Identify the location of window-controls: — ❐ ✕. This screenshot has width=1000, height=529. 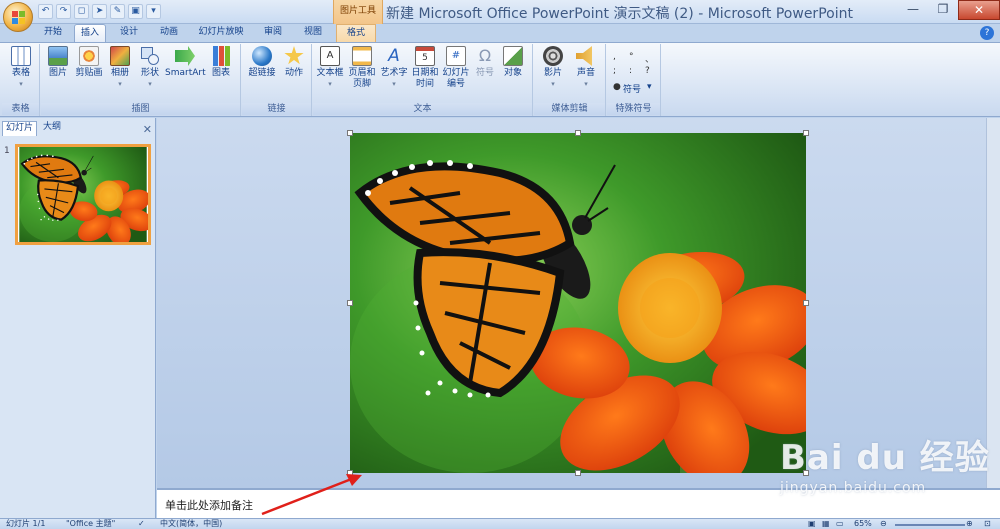
(949, 11).